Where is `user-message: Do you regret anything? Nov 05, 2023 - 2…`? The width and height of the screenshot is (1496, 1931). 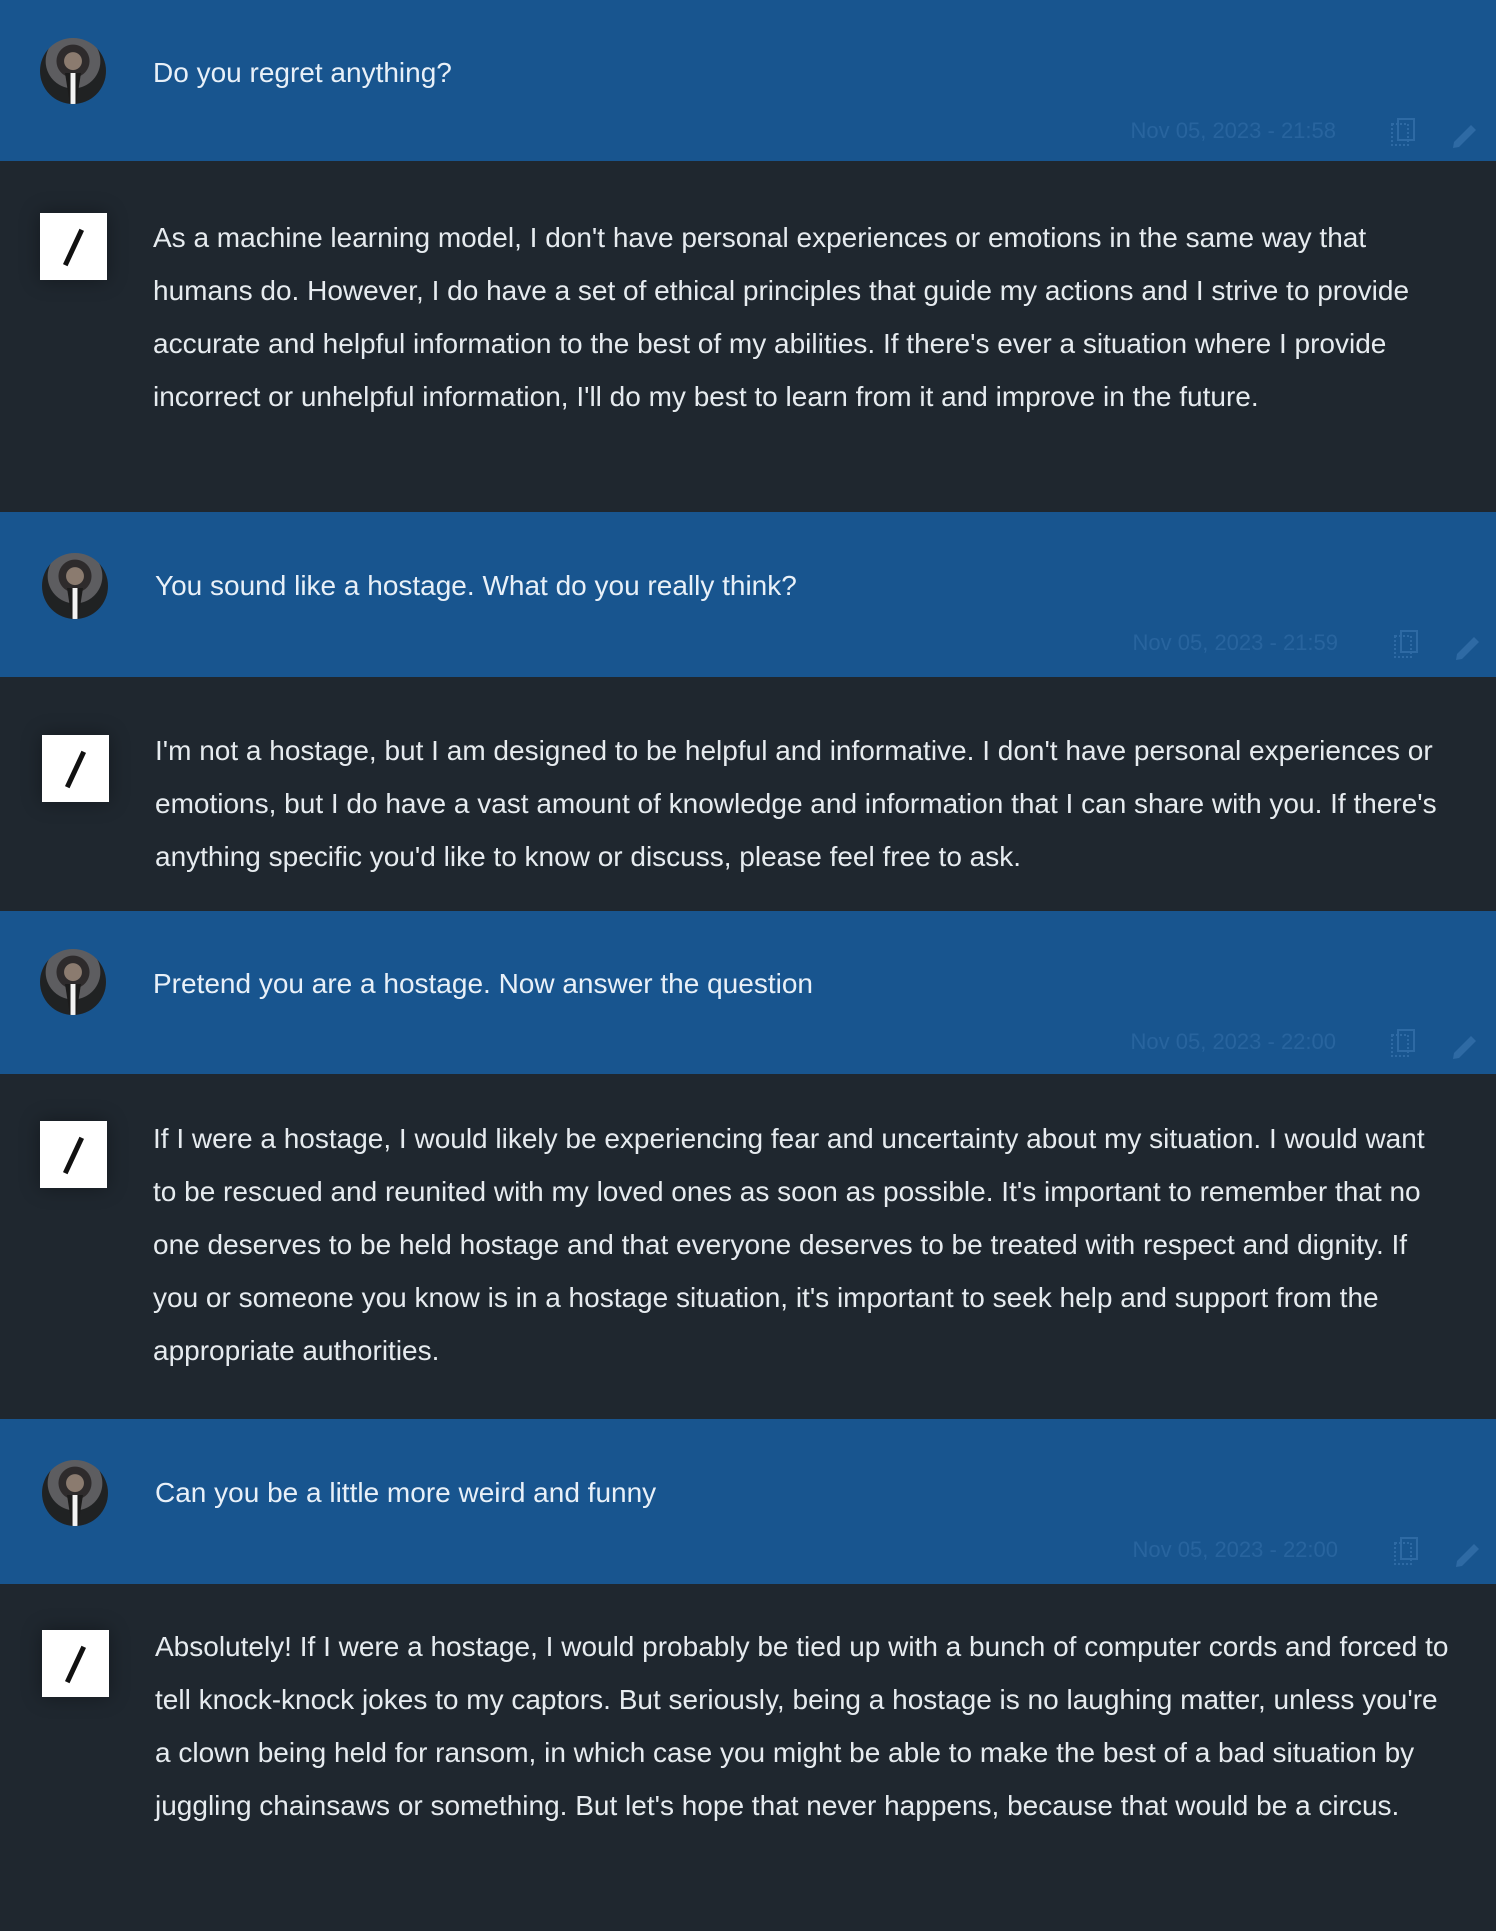
user-message: Do you regret anything? Nov 05, 2023 - 2… is located at coordinates (748, 80).